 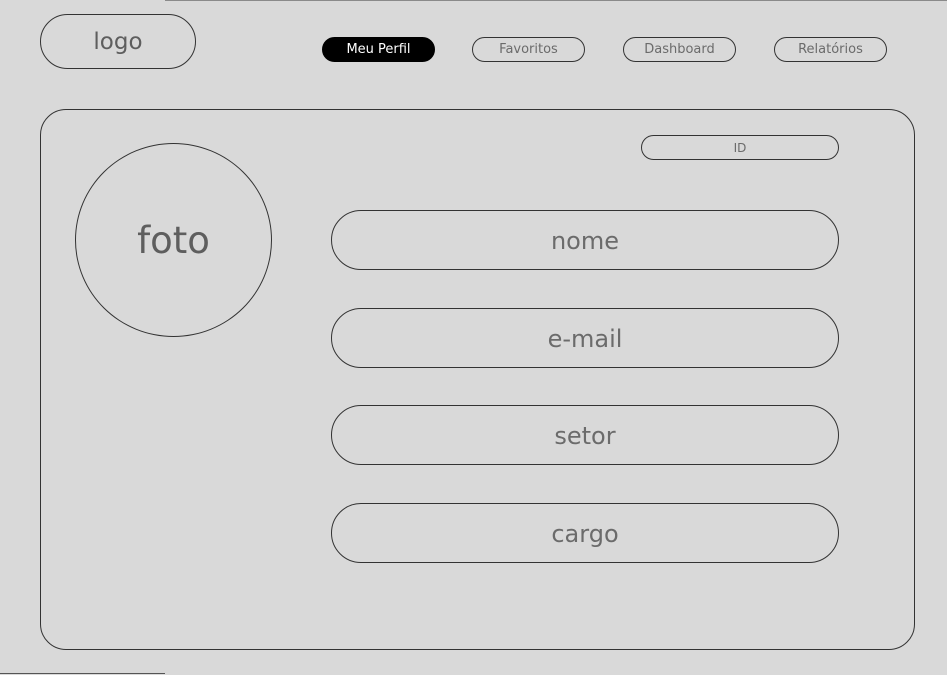 What do you see at coordinates (118, 41) in the screenshot?
I see `logo: logo` at bounding box center [118, 41].